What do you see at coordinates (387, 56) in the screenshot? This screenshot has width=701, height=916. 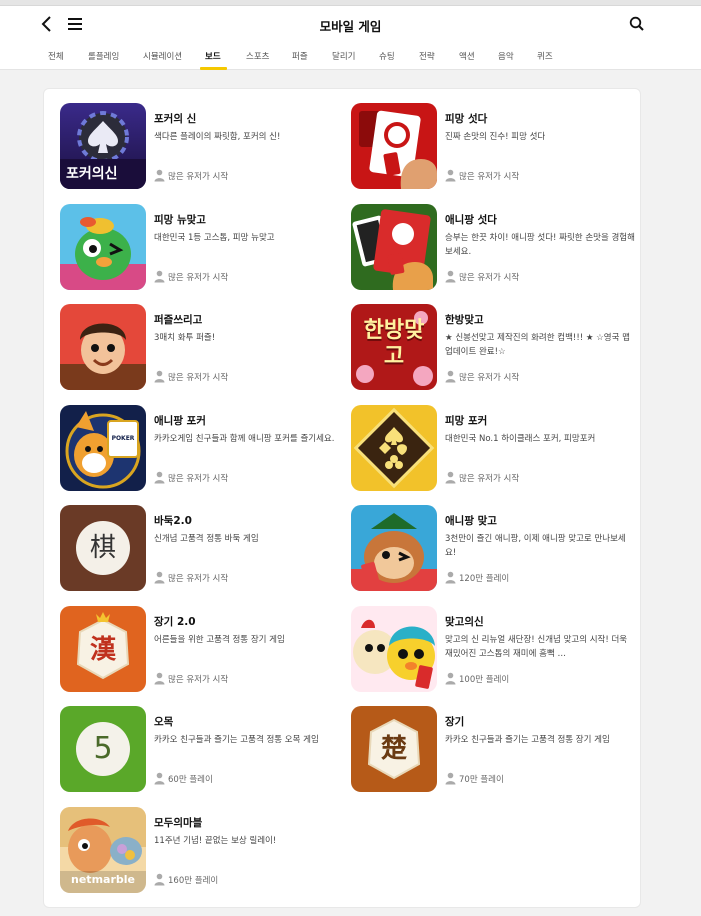 I see `tab-shooting: 슈팅` at bounding box center [387, 56].